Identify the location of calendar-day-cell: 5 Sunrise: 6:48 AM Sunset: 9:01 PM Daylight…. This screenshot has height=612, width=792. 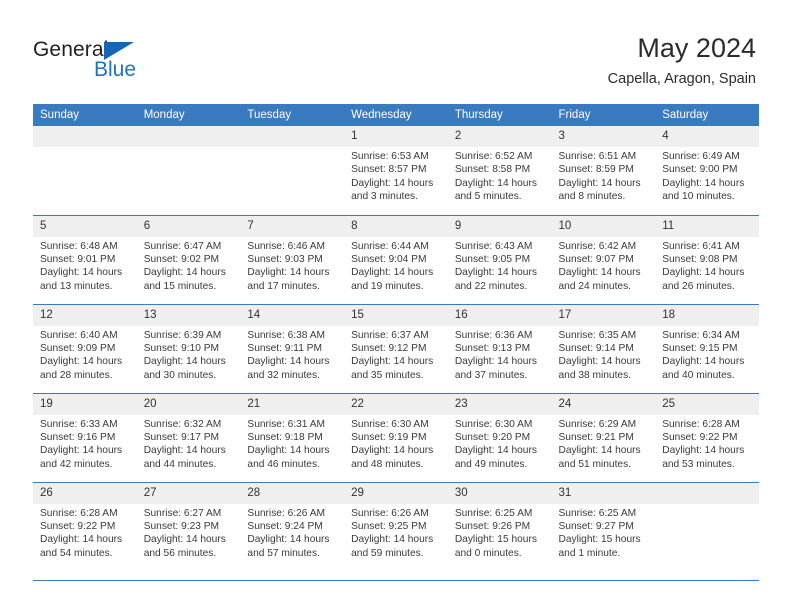
(85, 259).